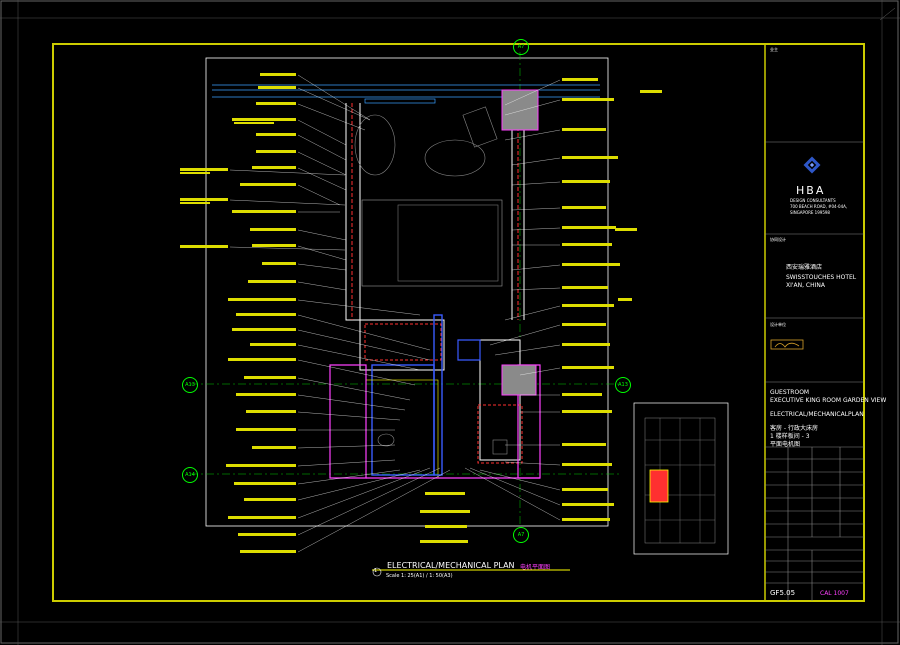 The image size is (900, 645). Describe the element at coordinates (810, 212) in the screenshot. I see `firm-line-3: SINGAPORE 199598` at that location.